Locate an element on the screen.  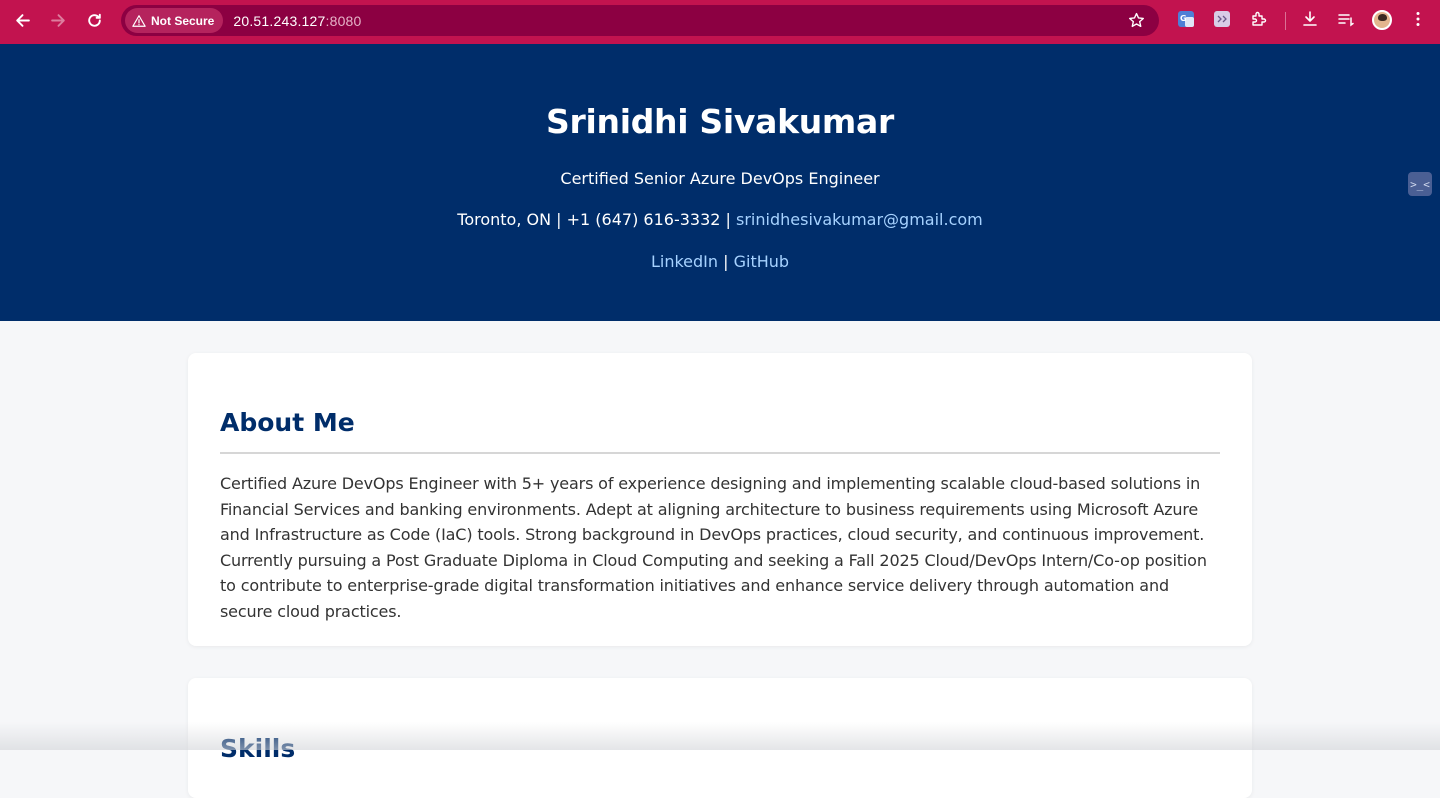
profile-title: Certified Senior Azure DevOps Engineer is located at coordinates (720, 178).